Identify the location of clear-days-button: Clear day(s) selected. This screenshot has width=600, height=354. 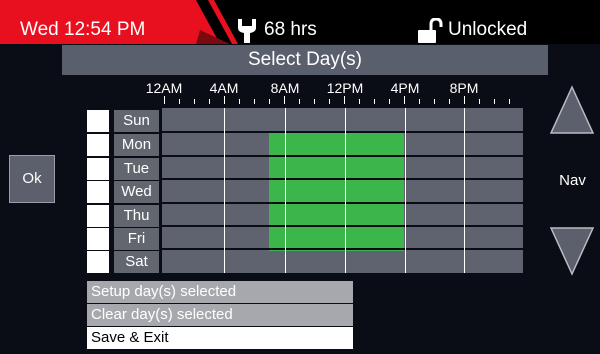
(220, 315).